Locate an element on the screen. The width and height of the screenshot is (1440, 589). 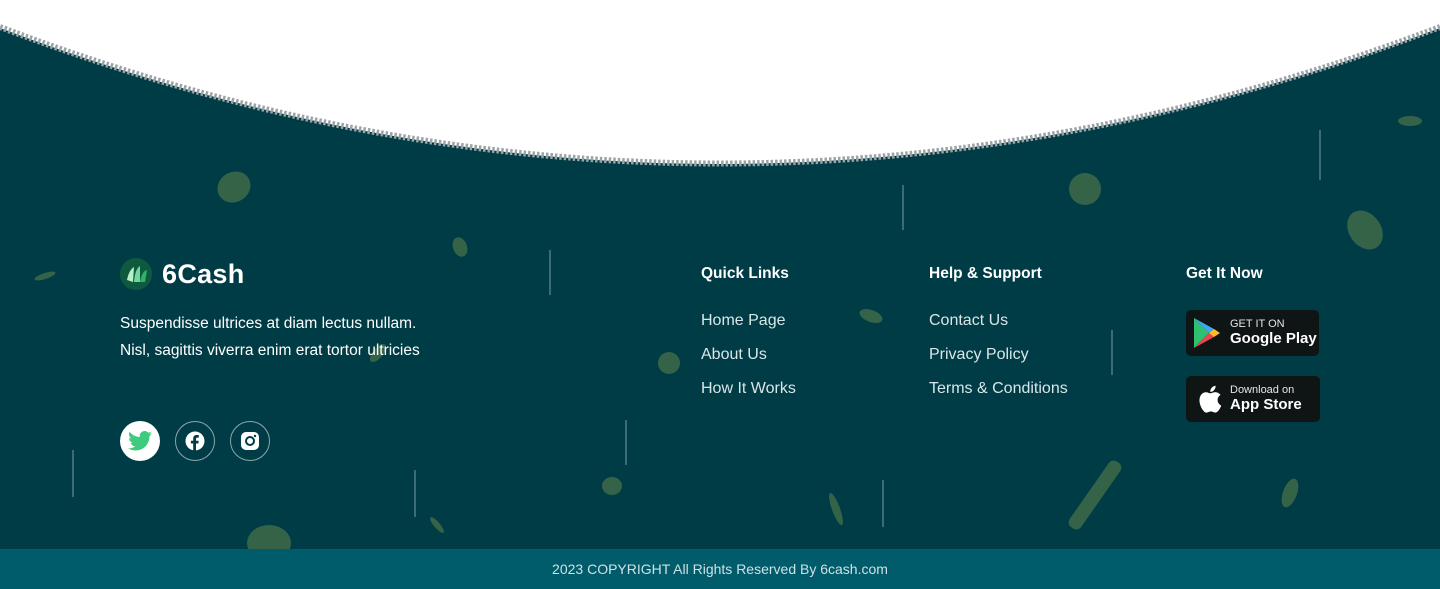
brand-logo-link: 6Cash is located at coordinates (182, 274).